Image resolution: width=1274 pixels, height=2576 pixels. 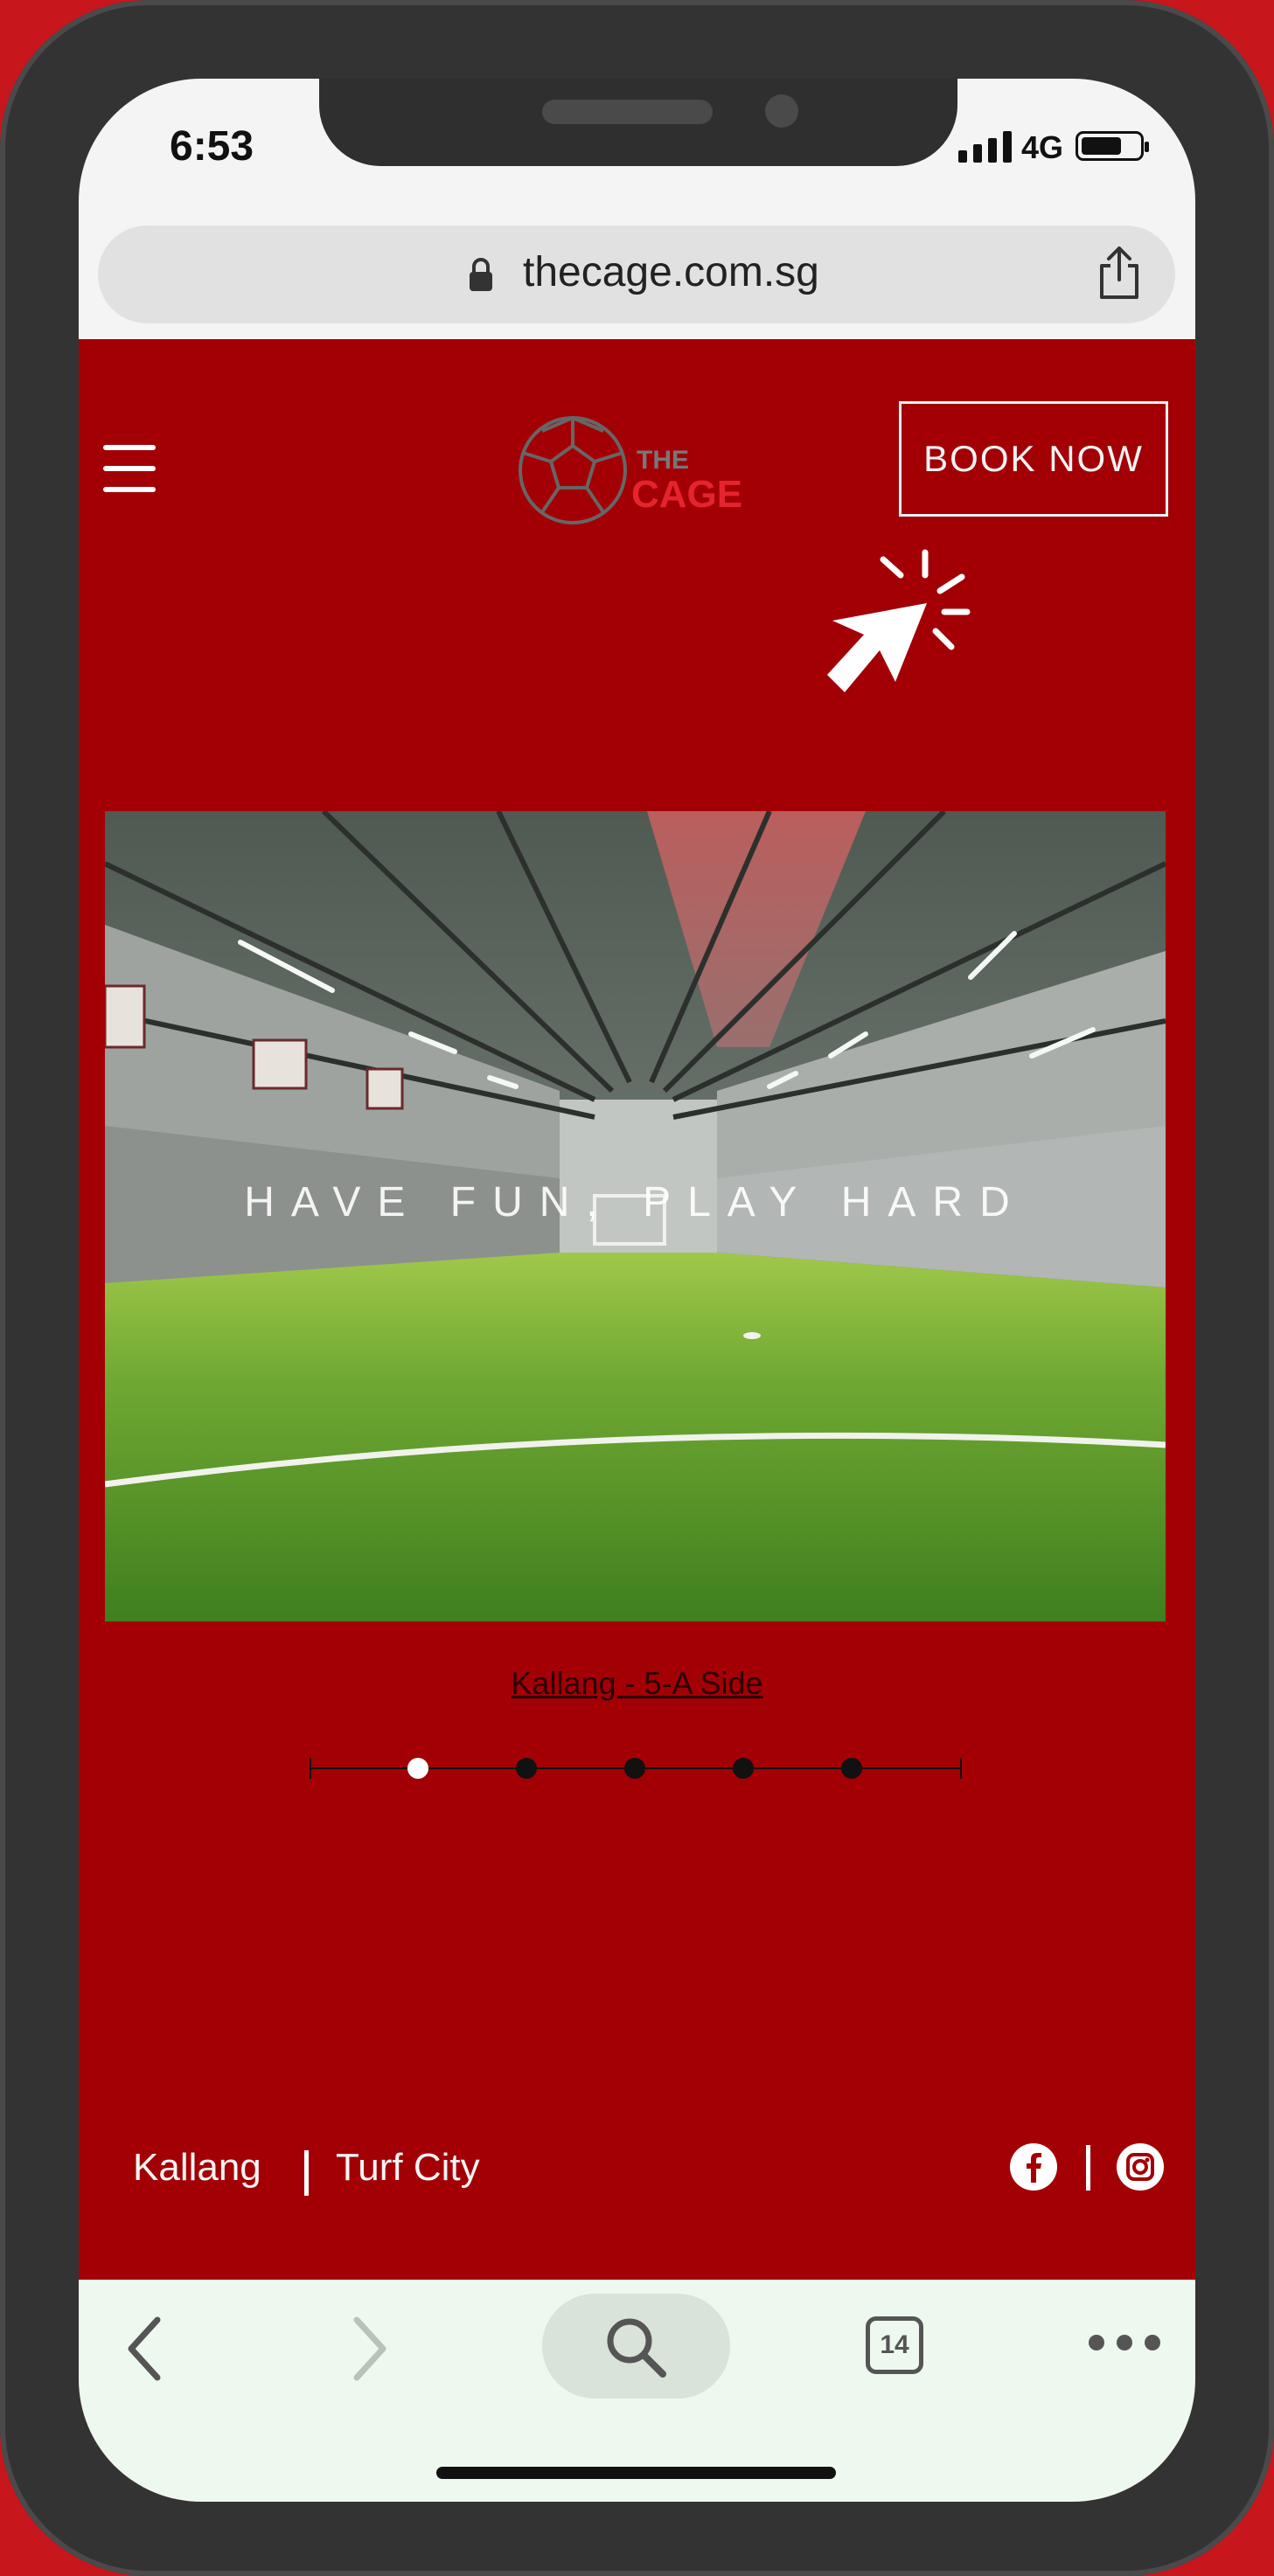 I want to click on logo-graphic: THE CAGE, so click(x=631, y=470).